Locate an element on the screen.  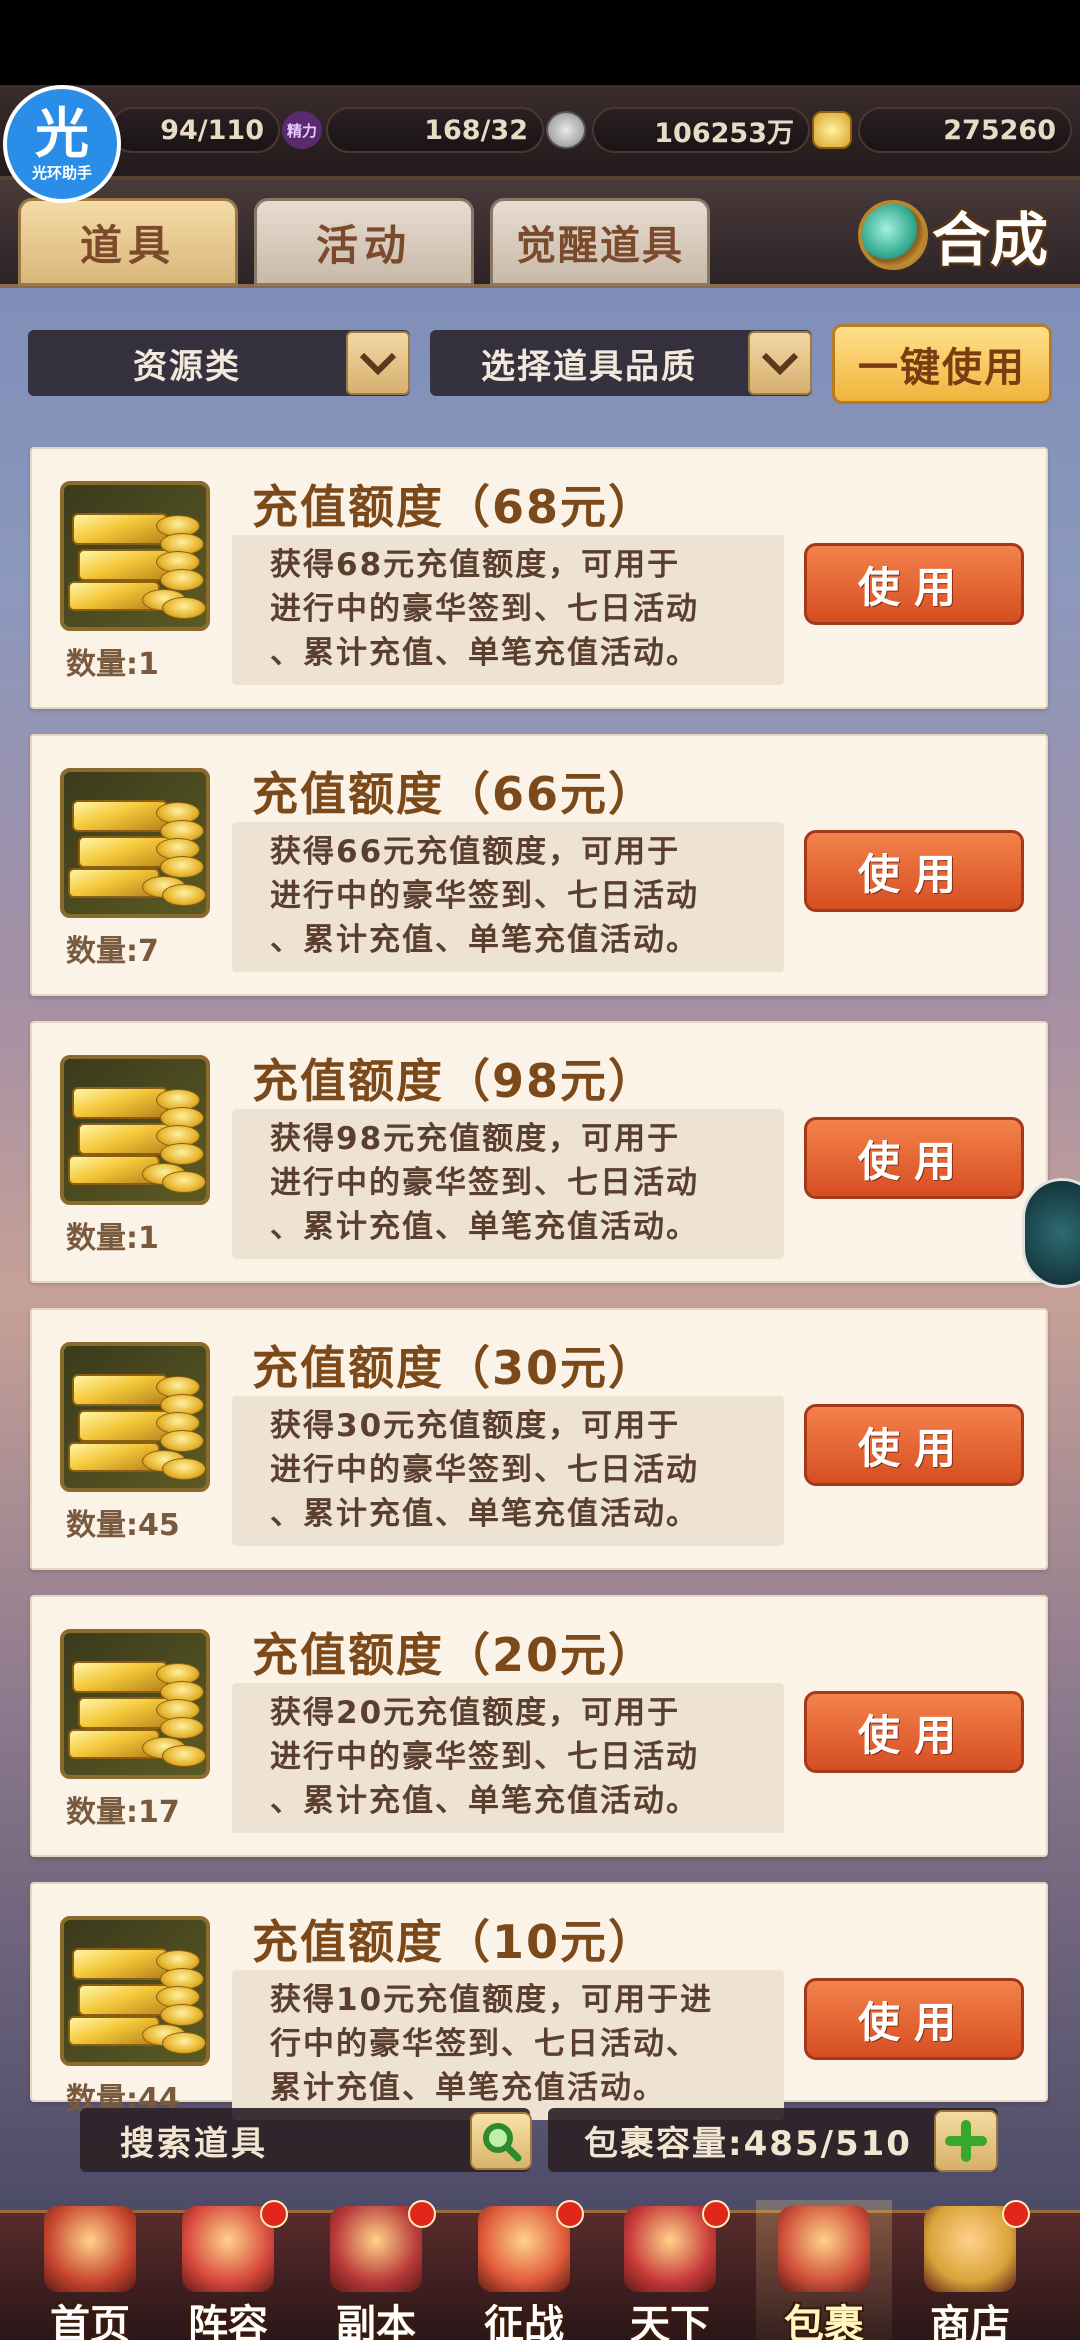
item-description-line: 获得10元充值额度，可用于进 is located at coordinates (492, 2000).